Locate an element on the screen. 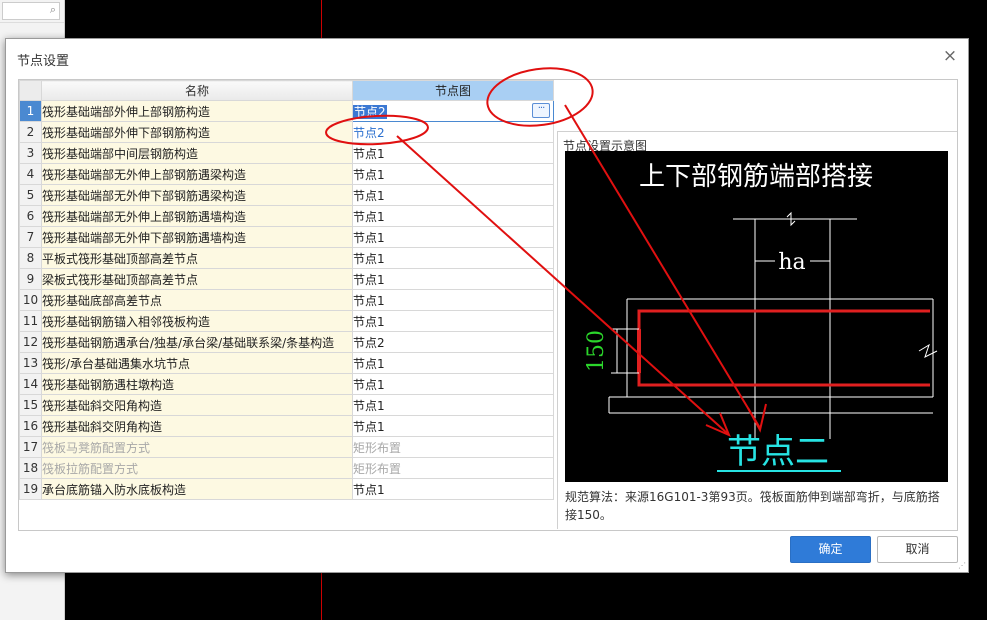 This screenshot has width=987, height=620. row-name: 筏形基础钢筋锚入相邻筏板构造 is located at coordinates (197, 321).